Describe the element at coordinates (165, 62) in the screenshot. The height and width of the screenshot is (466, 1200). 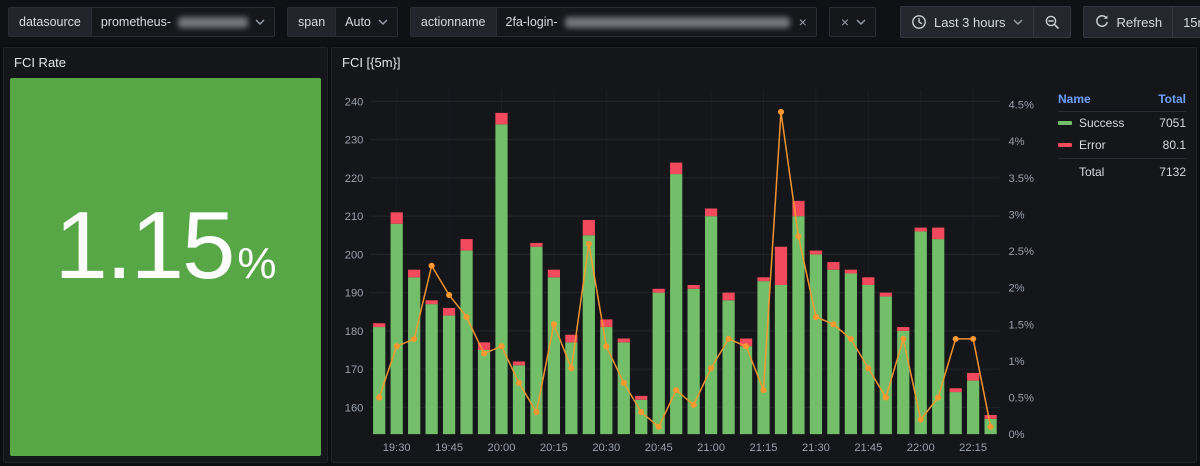
I see `fci-rate-panel-title: FCI Rate` at that location.